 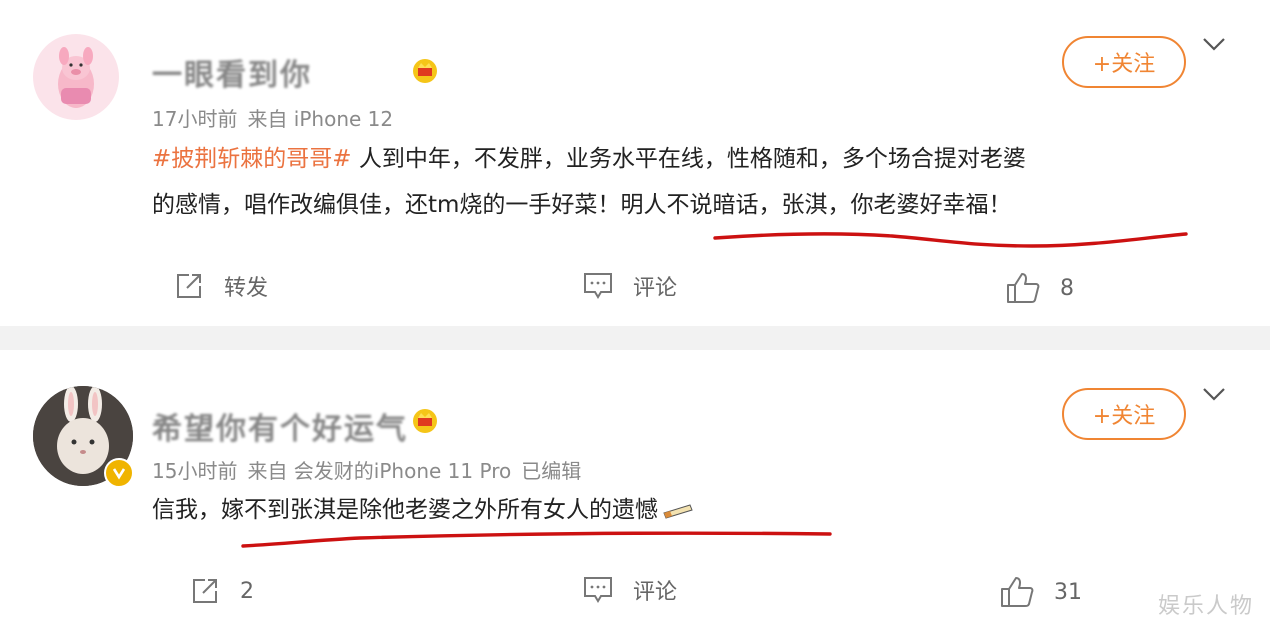 I want to click on username: 一眼看到你, so click(x=232, y=72).